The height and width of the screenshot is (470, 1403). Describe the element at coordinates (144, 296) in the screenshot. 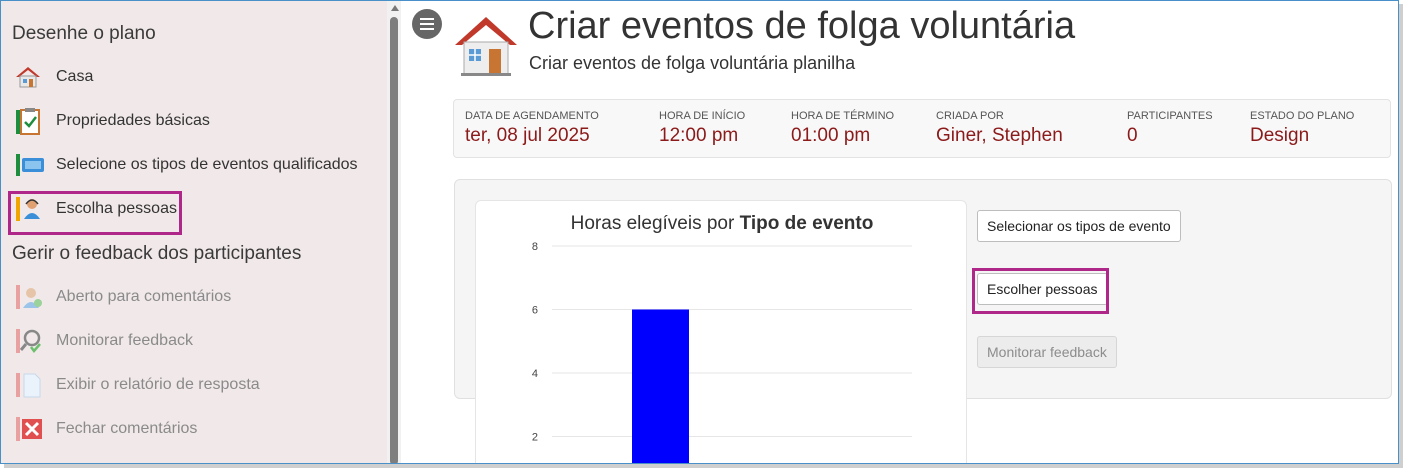

I see `sidebar-item-label: Aberto para comentários` at that location.